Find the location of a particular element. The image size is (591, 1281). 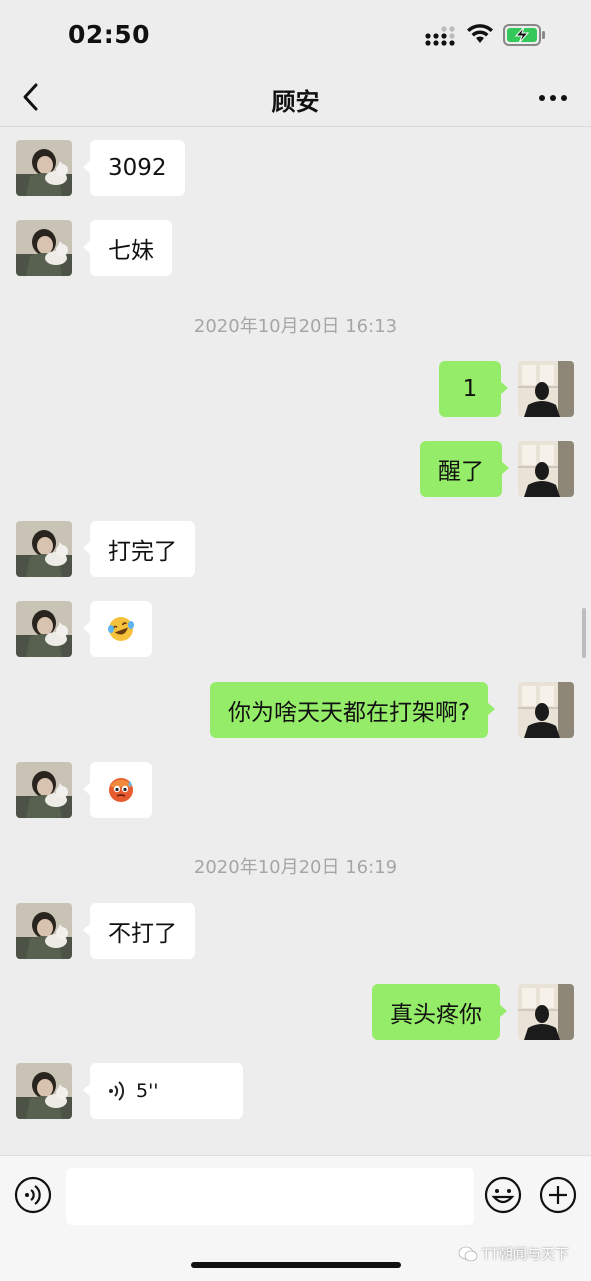

battery-charging-icon is located at coordinates (524, 35).